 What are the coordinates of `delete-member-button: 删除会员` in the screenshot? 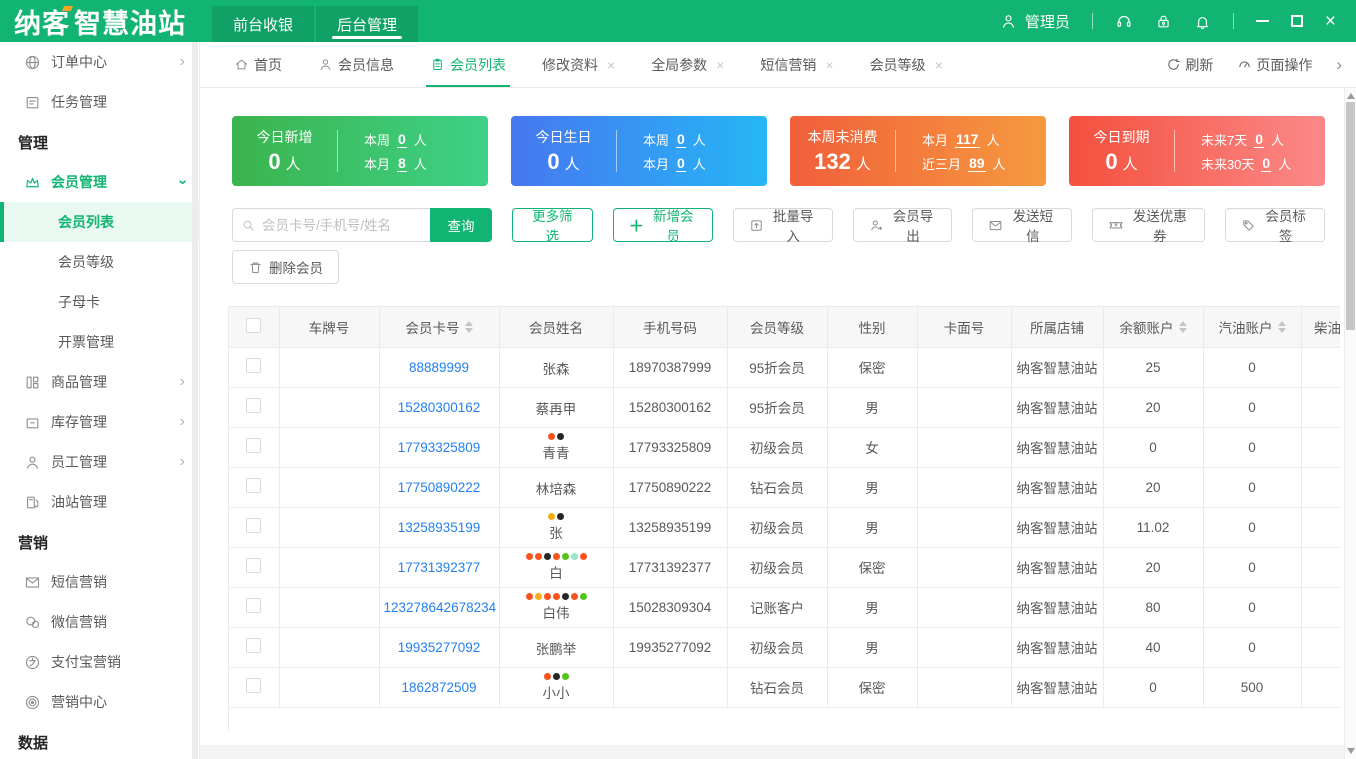 It's located at (285, 267).